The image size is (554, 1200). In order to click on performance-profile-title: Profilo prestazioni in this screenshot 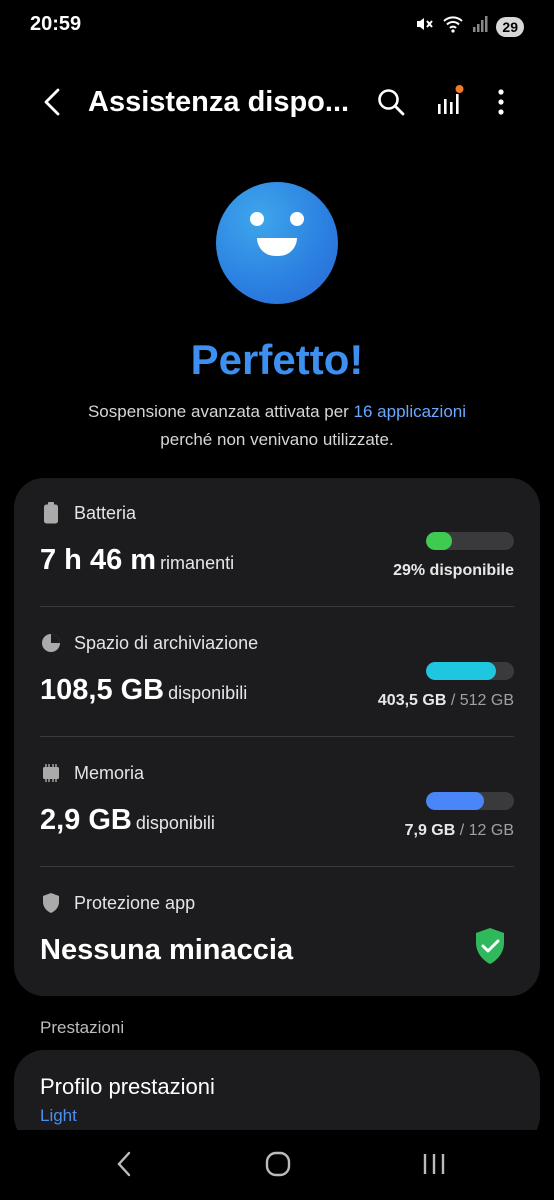, I will do `click(127, 1086)`.